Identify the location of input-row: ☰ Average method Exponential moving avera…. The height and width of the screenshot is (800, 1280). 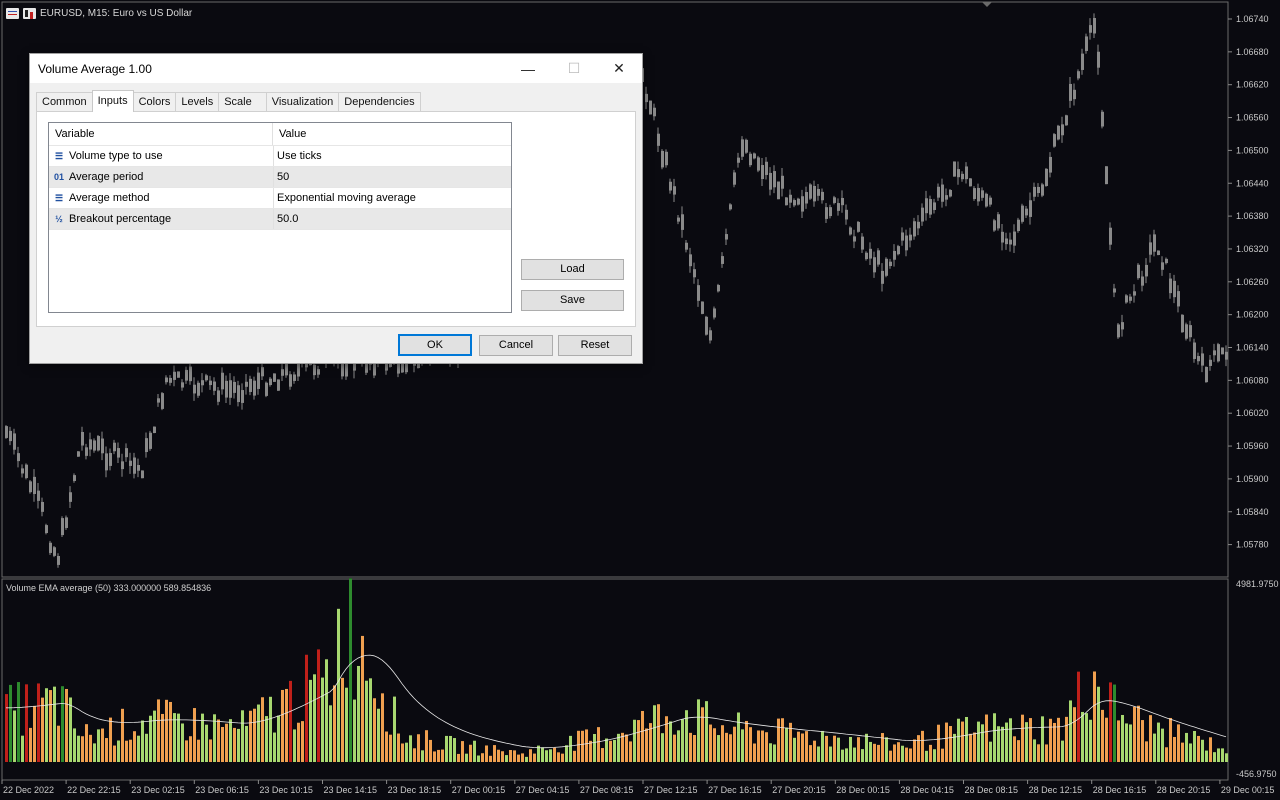
(280, 198).